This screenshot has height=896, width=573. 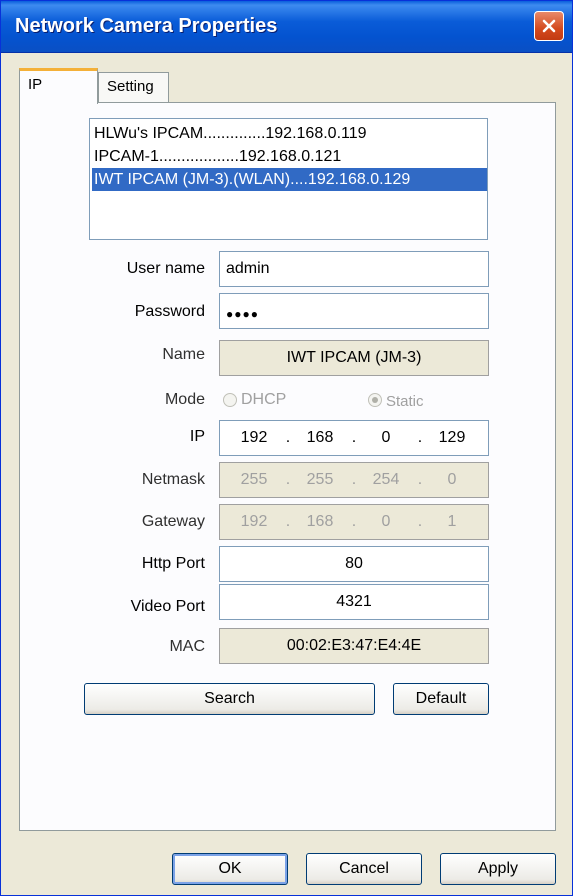 What do you see at coordinates (452, 521) in the screenshot?
I see `gateway-octet-4: 1` at bounding box center [452, 521].